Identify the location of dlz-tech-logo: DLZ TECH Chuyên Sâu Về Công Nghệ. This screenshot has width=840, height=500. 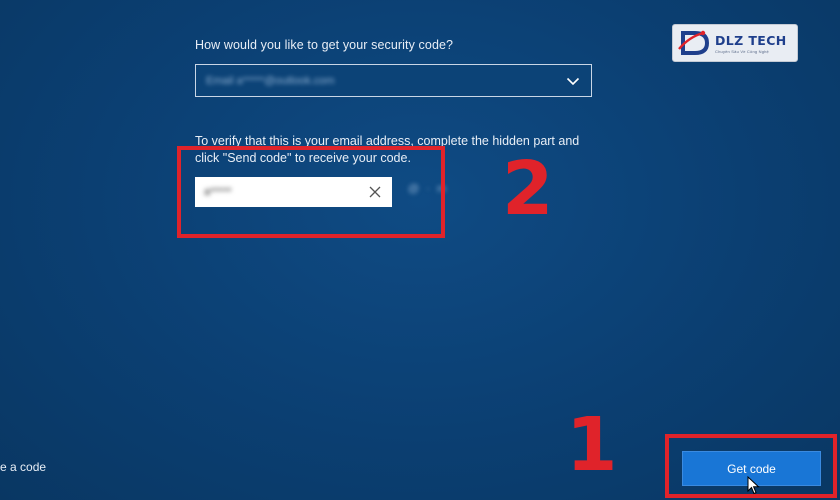
(735, 43).